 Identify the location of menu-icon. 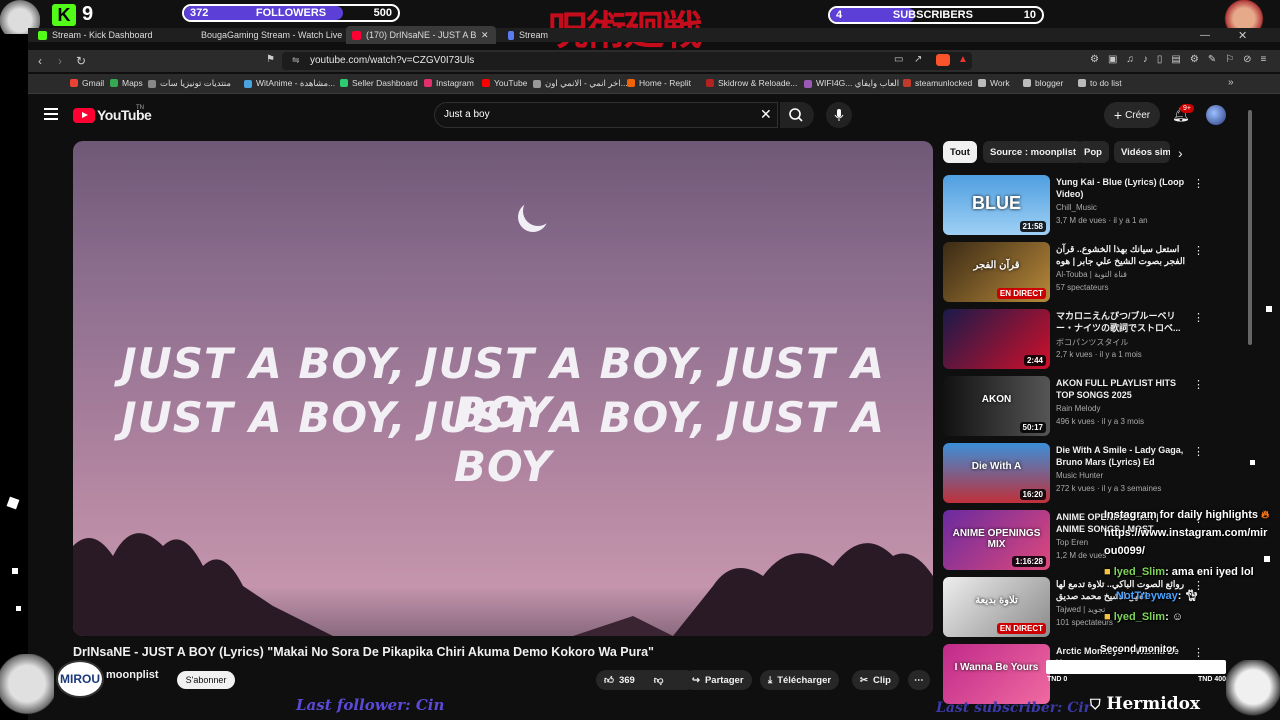
(51, 115).